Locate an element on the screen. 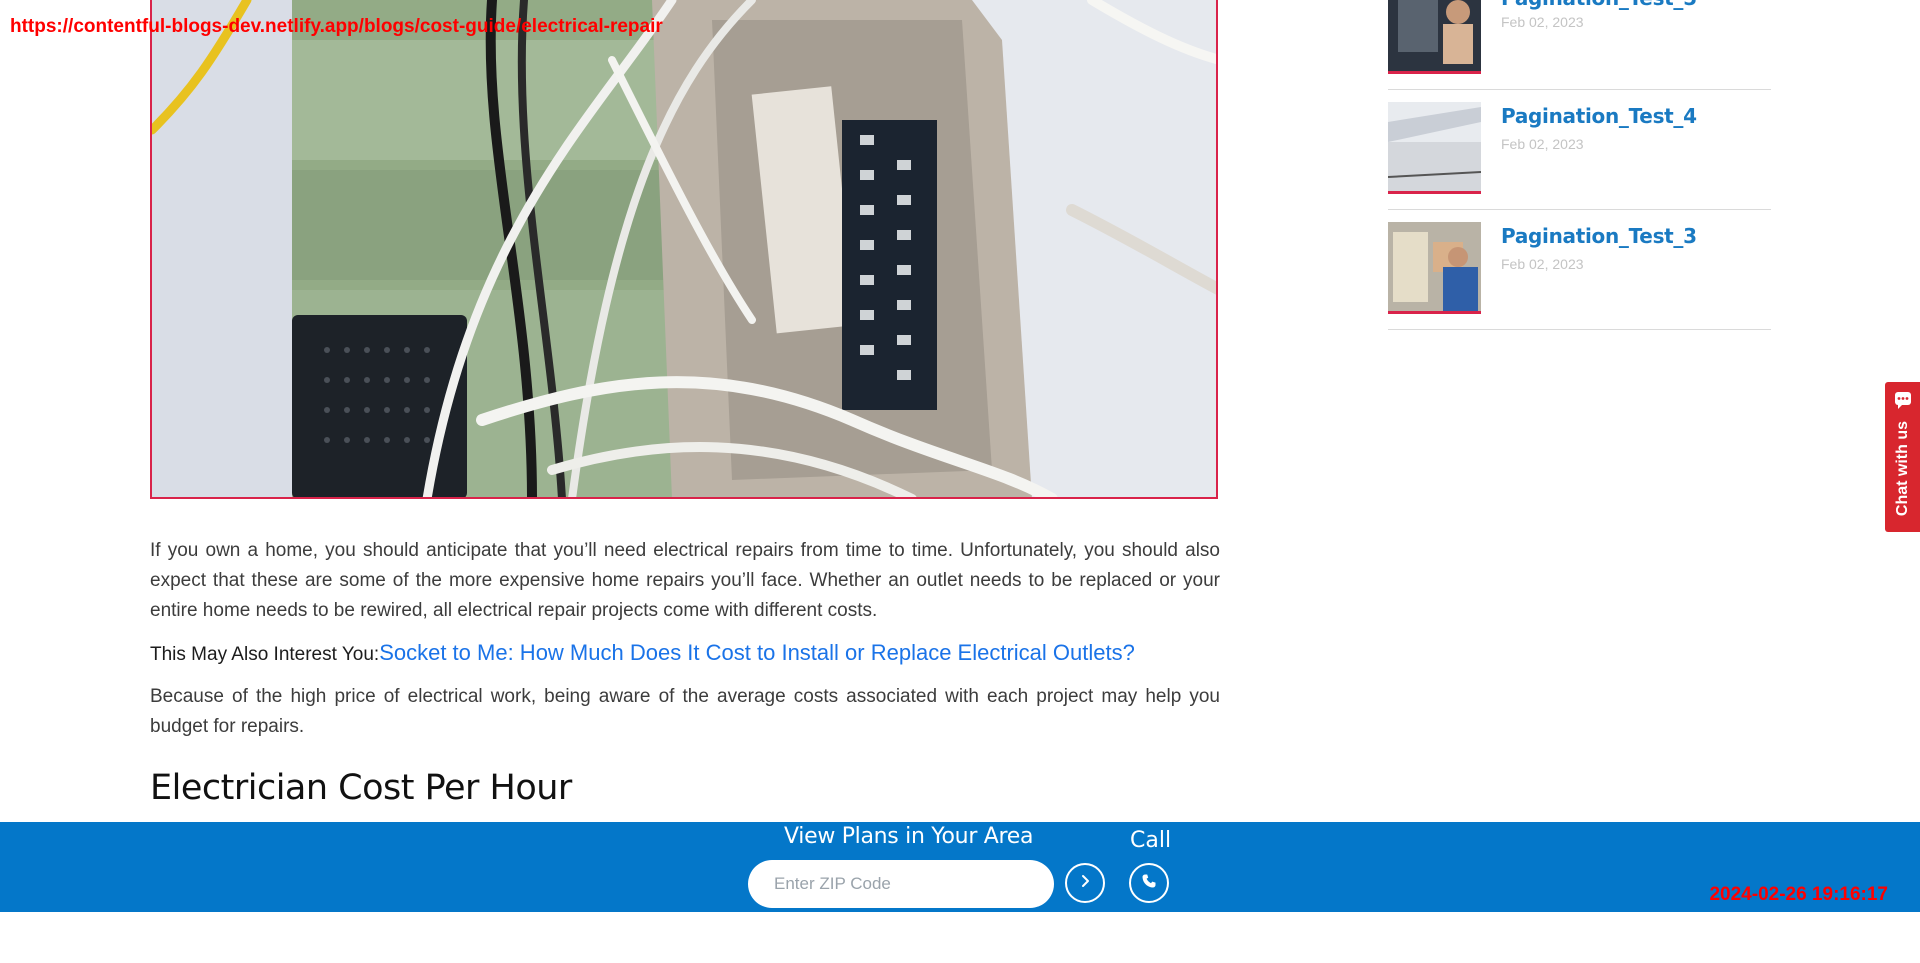 The height and width of the screenshot is (963, 1920). section-heading: Electrician Cost Per Hour is located at coordinates (361, 788).